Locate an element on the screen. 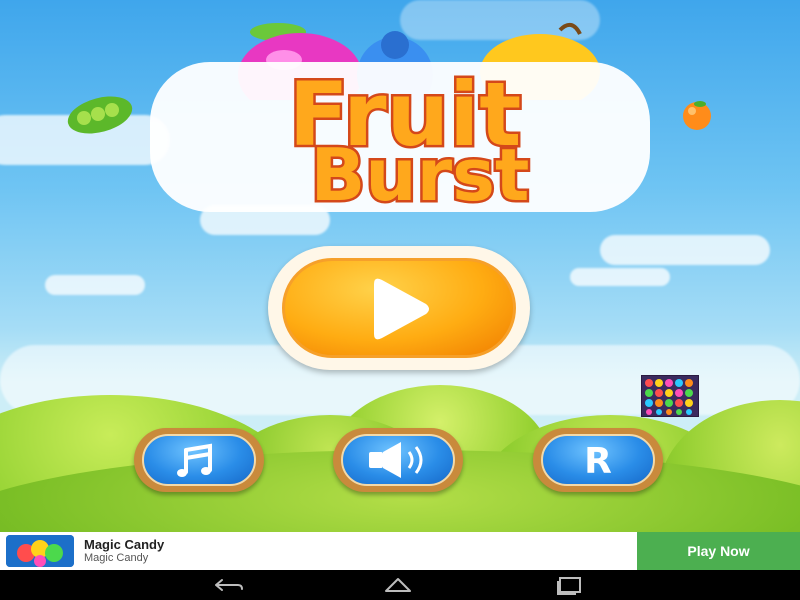 This screenshot has height=600, width=800. play-now-button: Play Now is located at coordinates (718, 551).